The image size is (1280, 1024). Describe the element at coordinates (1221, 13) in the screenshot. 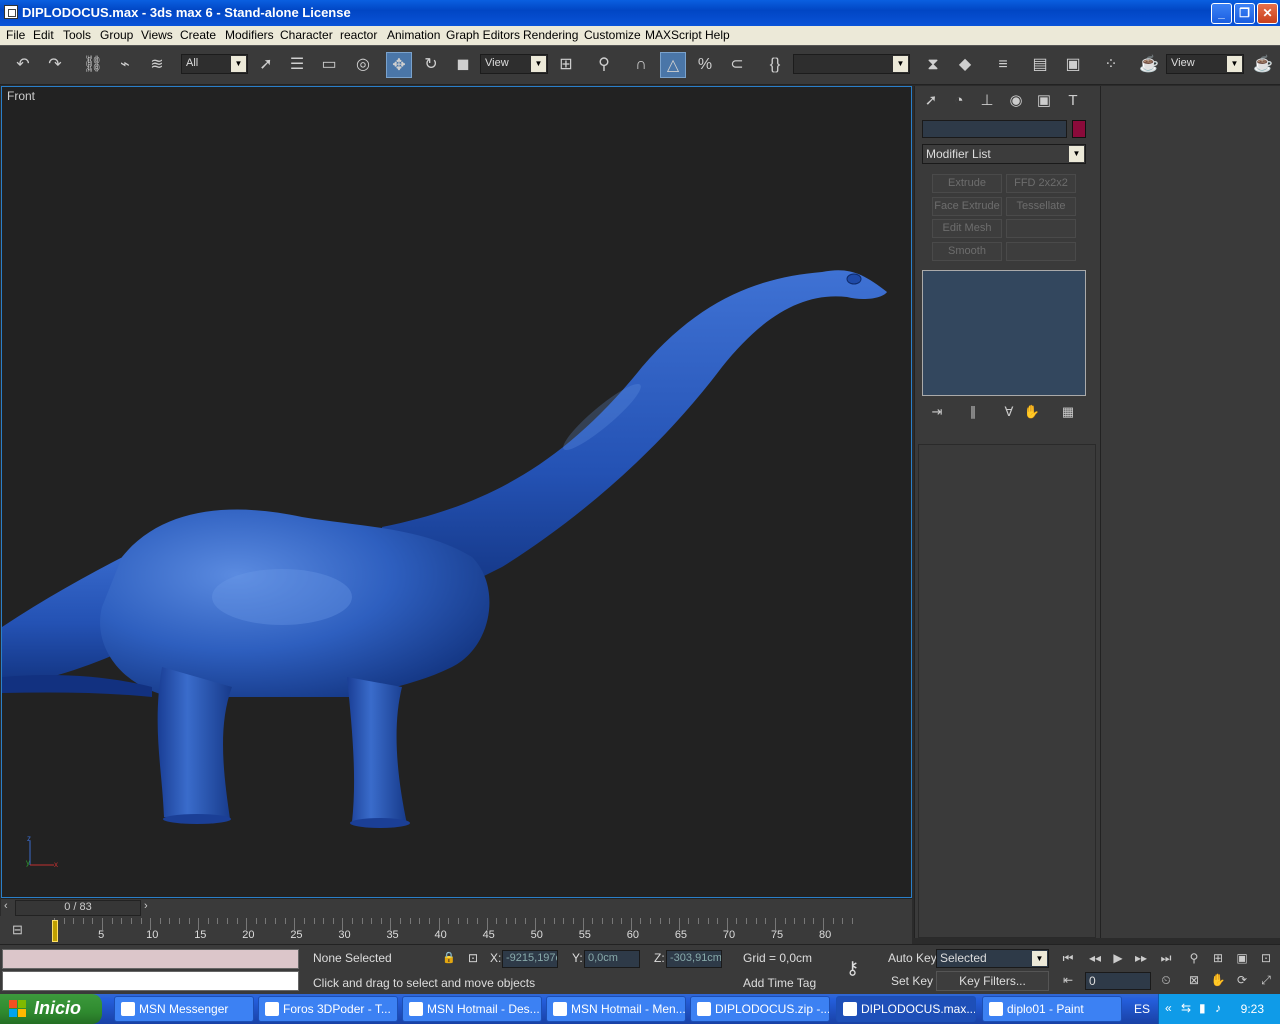

I see `minimize-button: _` at that location.